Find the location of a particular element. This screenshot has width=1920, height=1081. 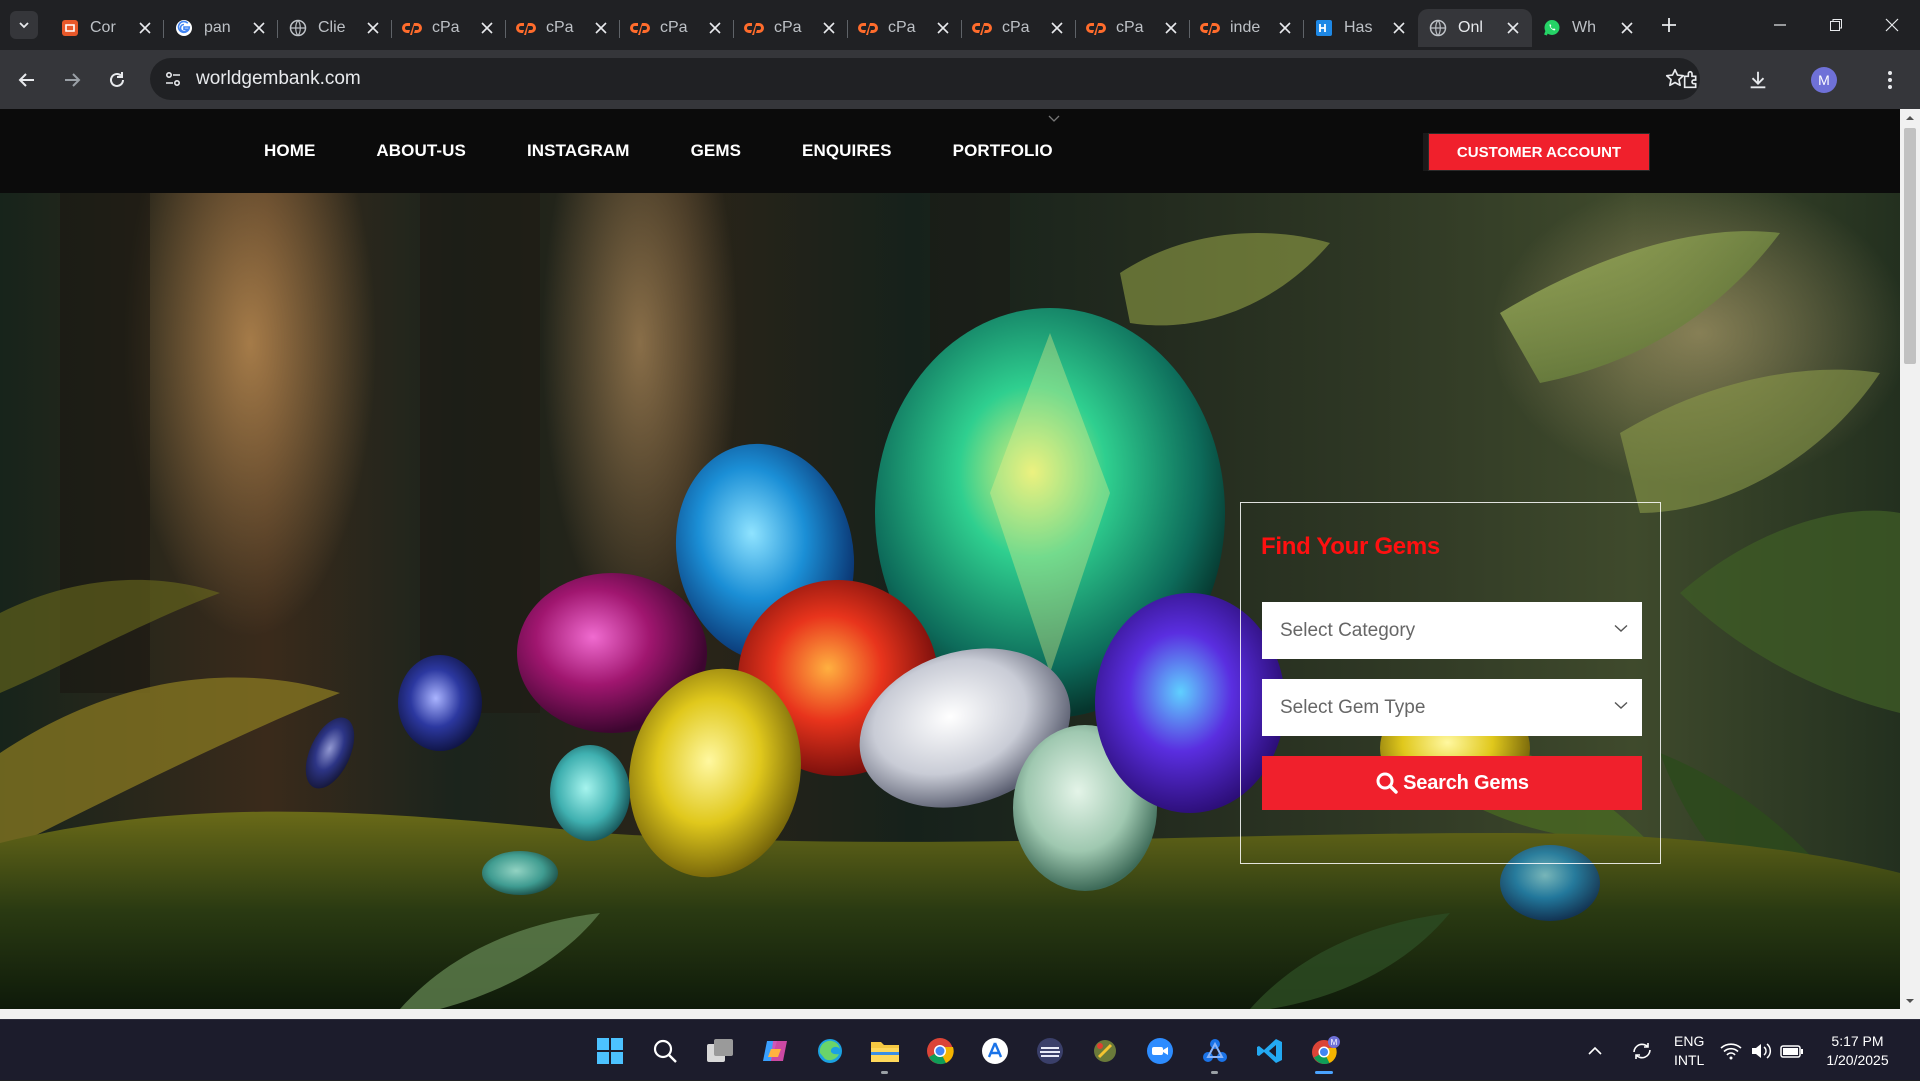

chrome-icon is located at coordinates (940, 1050).